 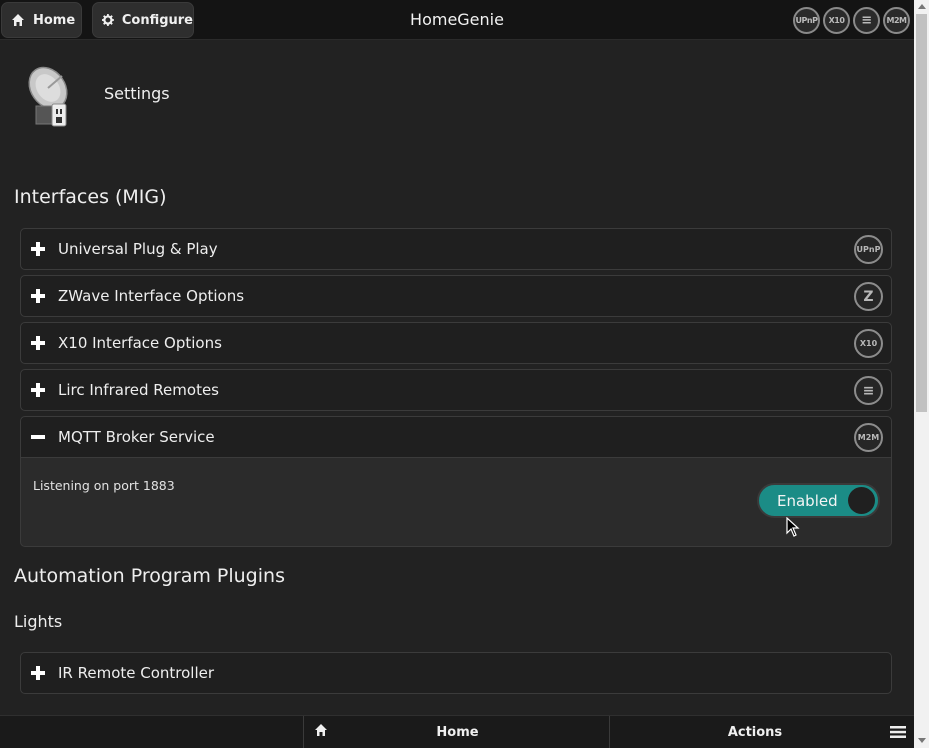 What do you see at coordinates (136, 437) in the screenshot?
I see `accordion-label: MQTT Broker Service` at bounding box center [136, 437].